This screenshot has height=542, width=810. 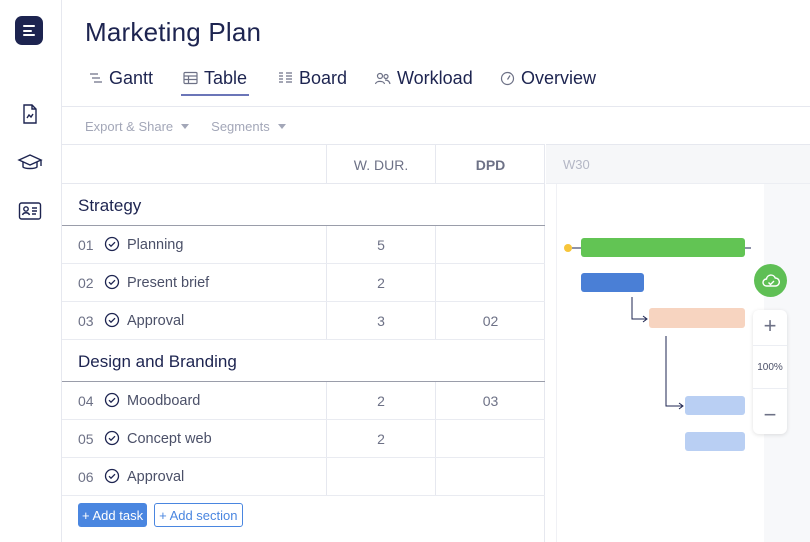 I want to click on people-icon, so click(x=382, y=78).